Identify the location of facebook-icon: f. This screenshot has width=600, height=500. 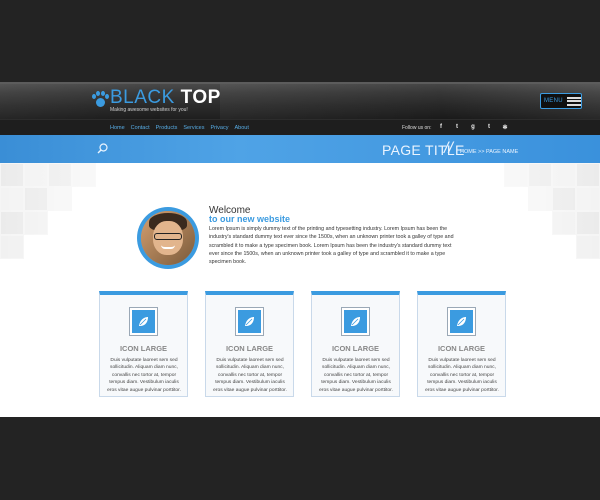
(441, 127).